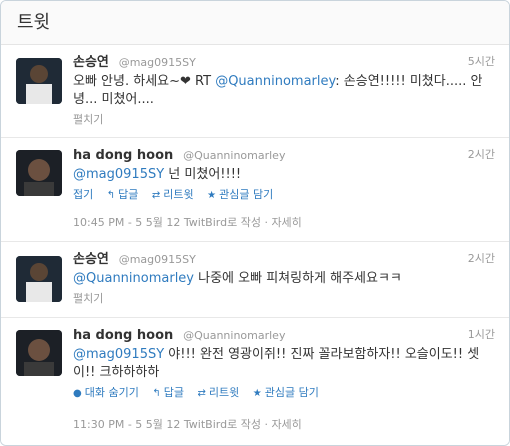  Describe the element at coordinates (111, 392) in the screenshot. I see `conversation-label: 대화 숨기기` at that location.